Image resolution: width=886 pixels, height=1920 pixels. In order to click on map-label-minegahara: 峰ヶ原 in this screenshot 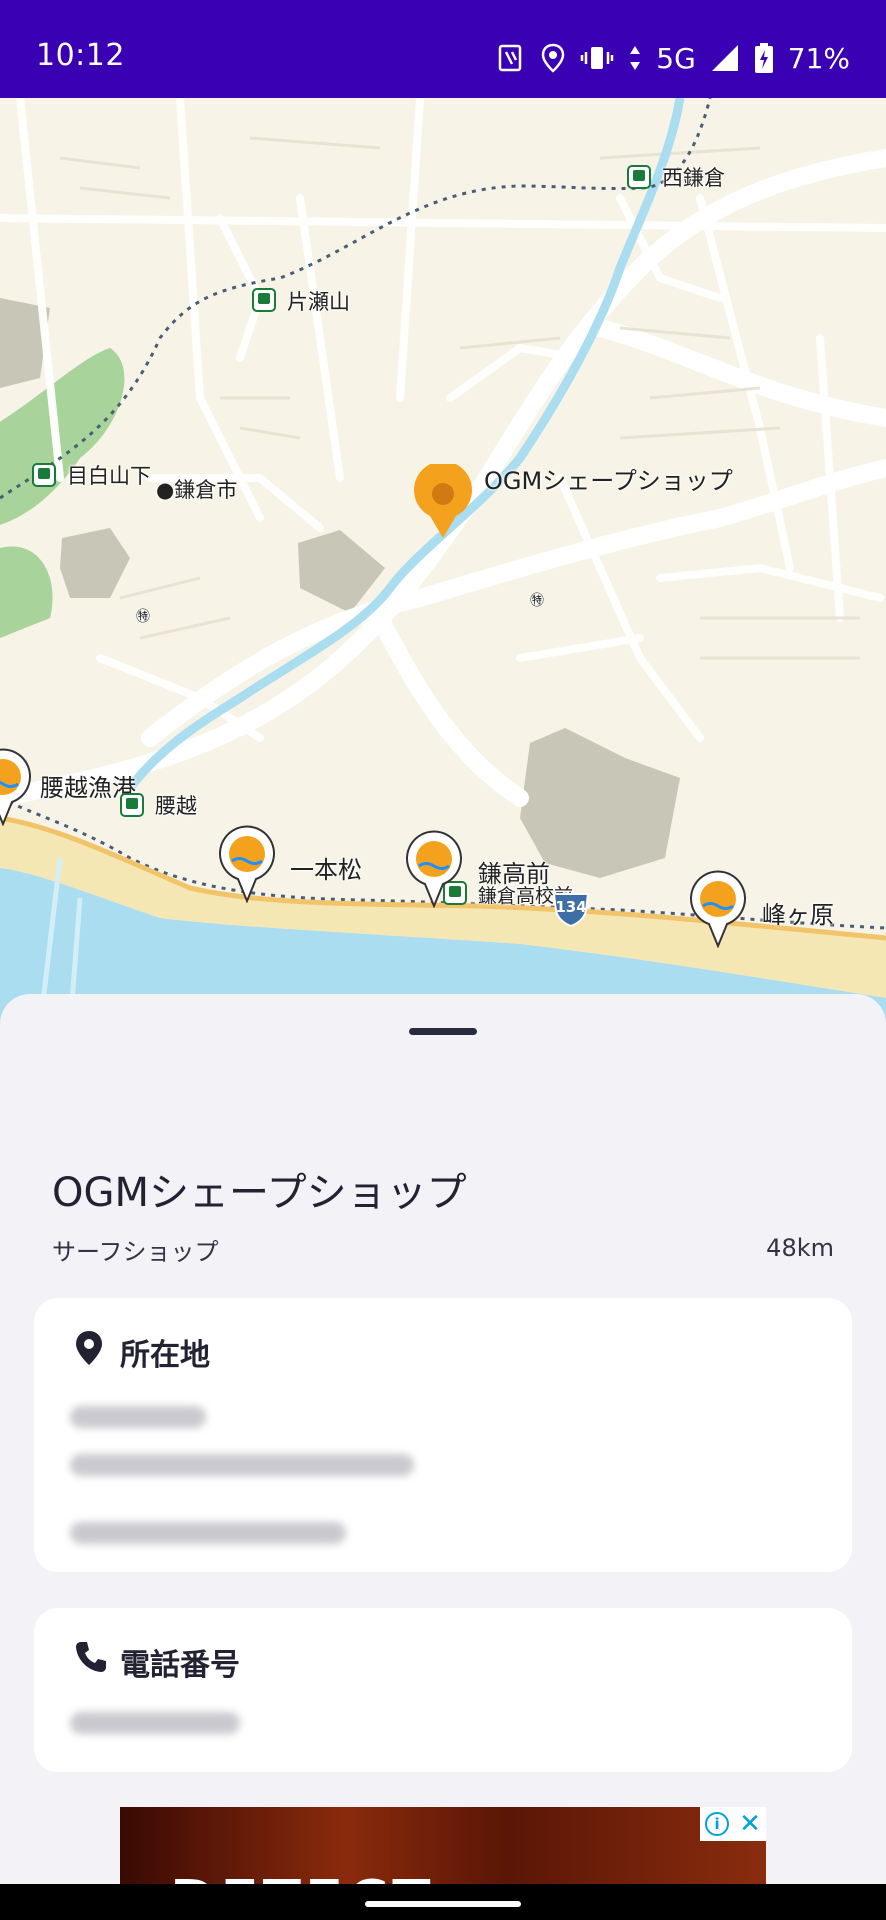, I will do `click(798, 915)`.